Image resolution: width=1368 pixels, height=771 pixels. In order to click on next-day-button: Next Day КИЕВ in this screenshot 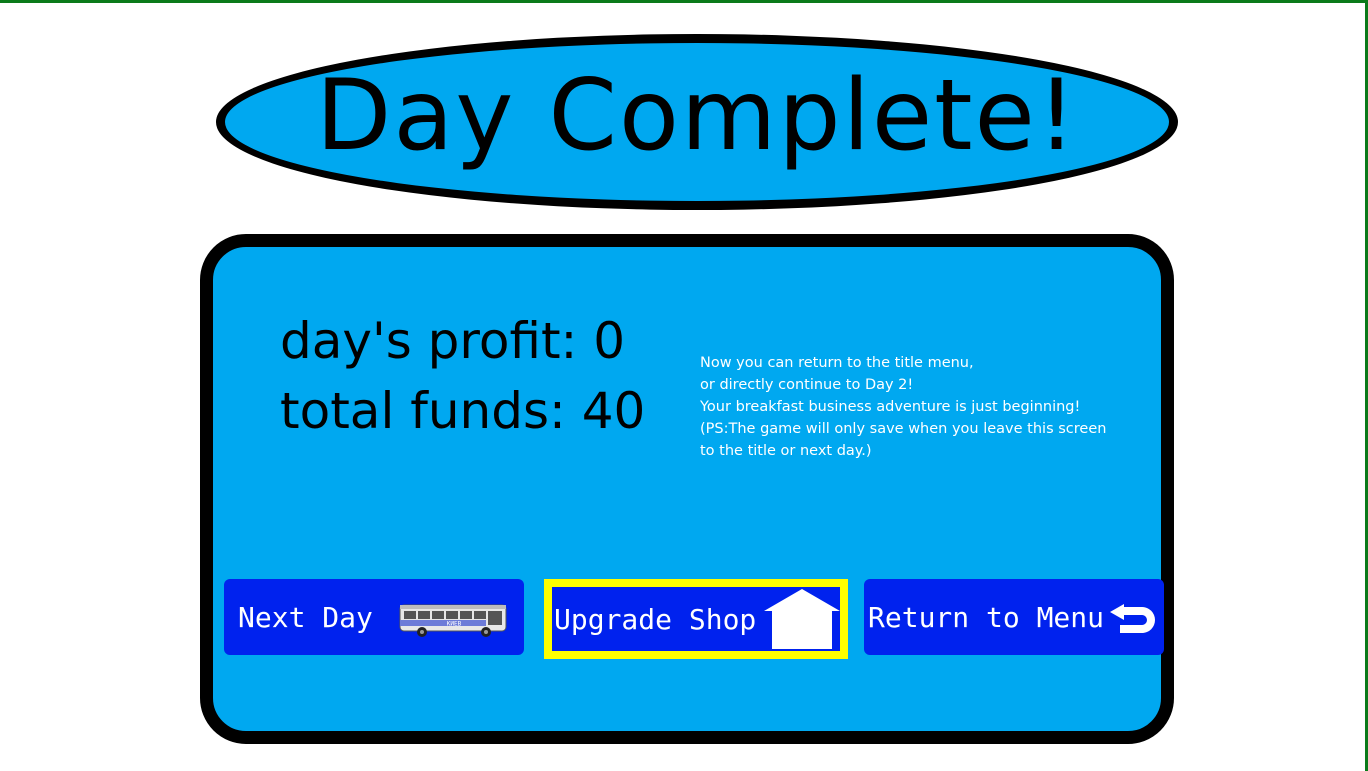, I will do `click(374, 617)`.